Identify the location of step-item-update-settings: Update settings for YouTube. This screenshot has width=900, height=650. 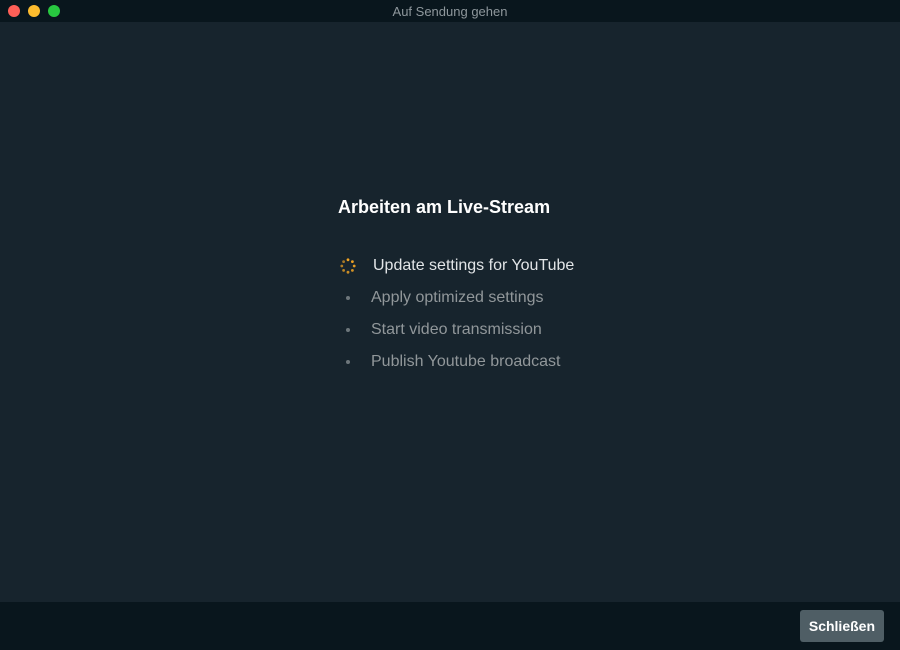
(488, 266).